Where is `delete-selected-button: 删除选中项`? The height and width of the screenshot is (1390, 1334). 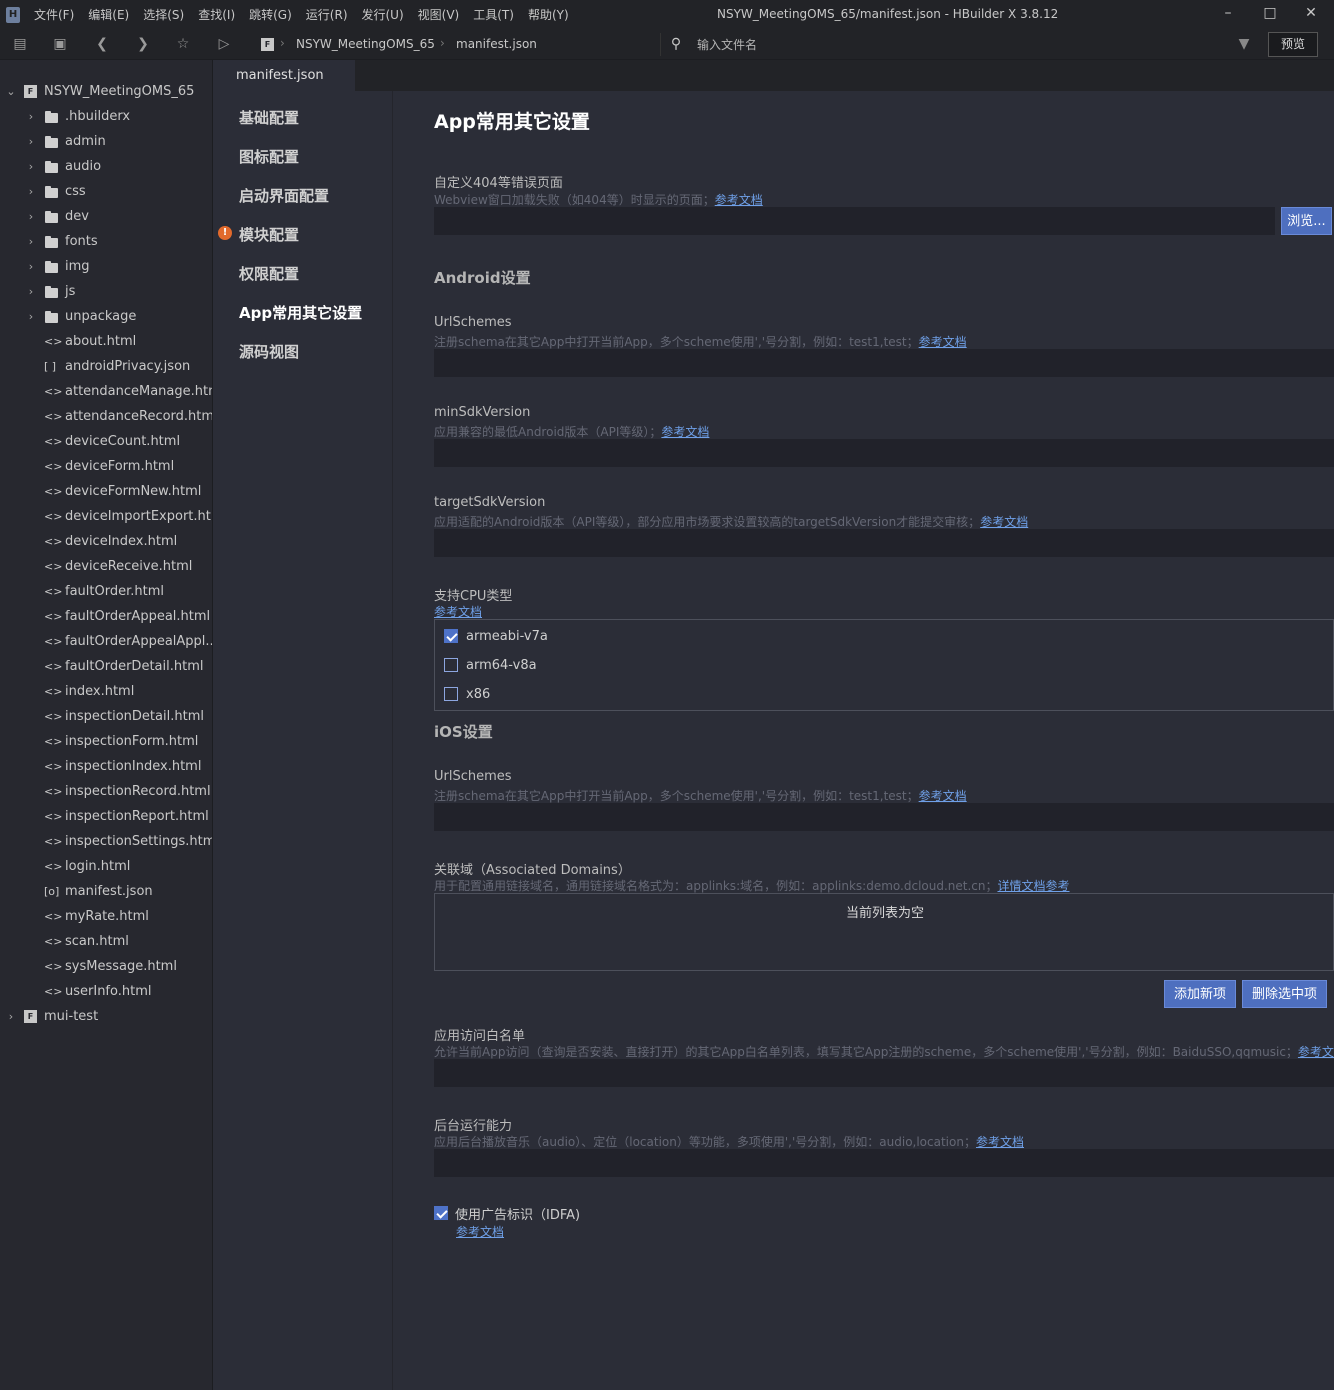
delete-selected-button: 删除选中项 is located at coordinates (1284, 994).